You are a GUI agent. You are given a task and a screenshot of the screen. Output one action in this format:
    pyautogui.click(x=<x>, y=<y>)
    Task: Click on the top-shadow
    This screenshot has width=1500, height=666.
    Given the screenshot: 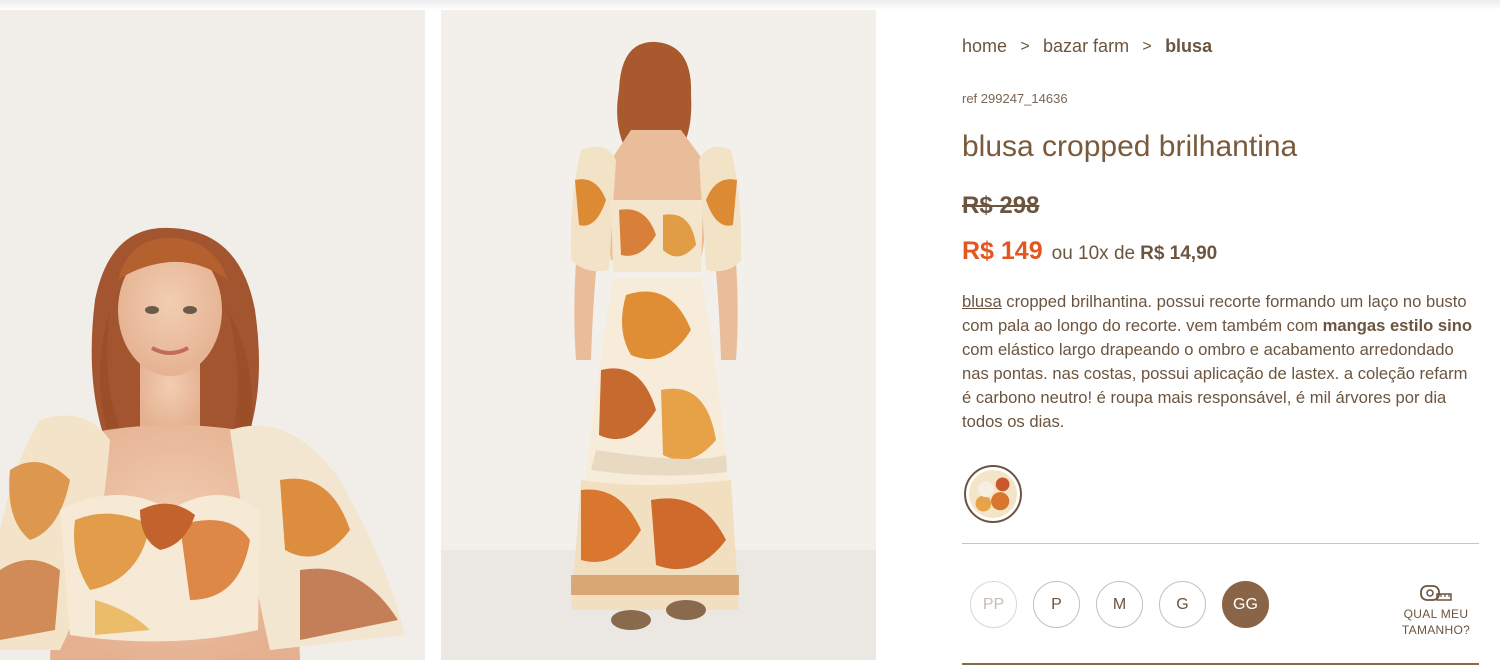 What is the action you would take?
    pyautogui.click(x=750, y=5)
    